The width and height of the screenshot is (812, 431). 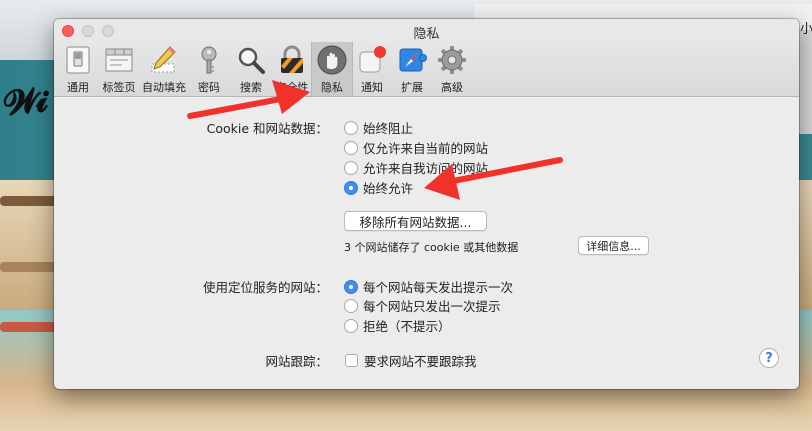 What do you see at coordinates (332, 60) in the screenshot?
I see `hand-icon` at bounding box center [332, 60].